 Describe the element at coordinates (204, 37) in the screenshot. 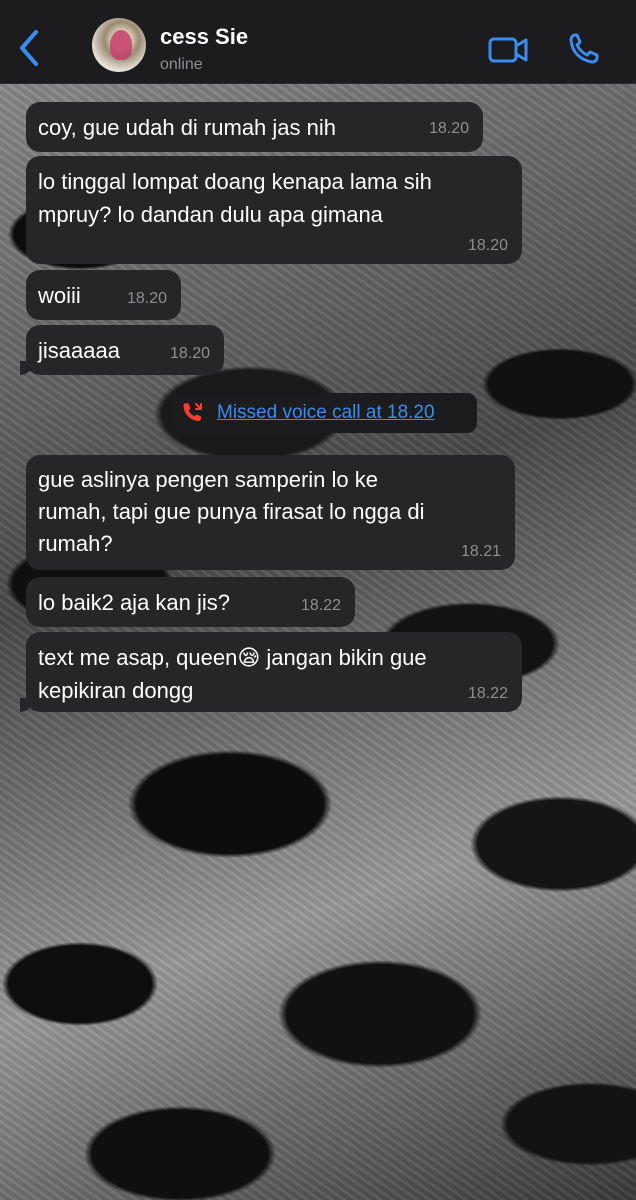

I see `contact-name: cess Sie` at that location.